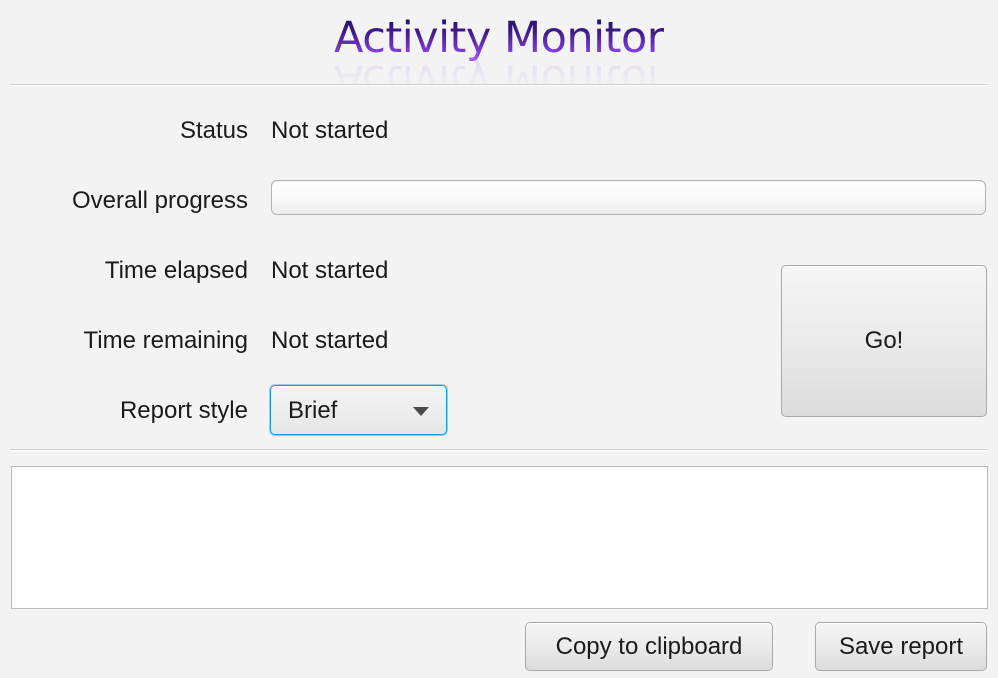  What do you see at coordinates (499, 450) in the screenshot?
I see `report-divider` at bounding box center [499, 450].